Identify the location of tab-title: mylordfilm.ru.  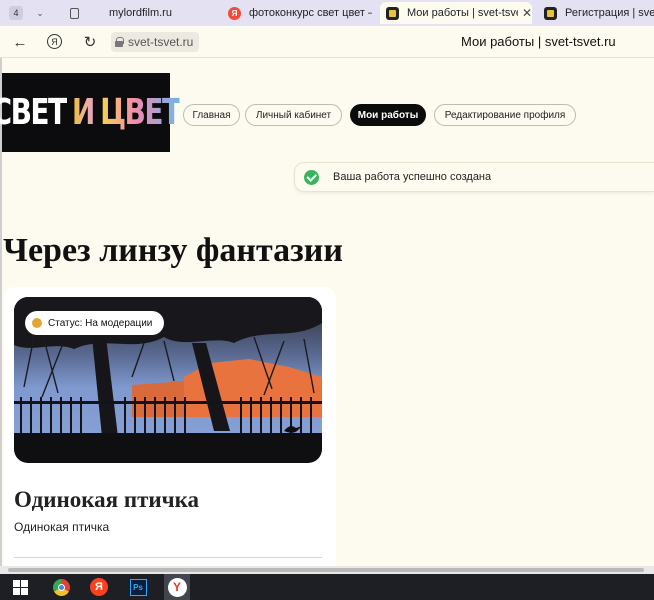
(140, 13).